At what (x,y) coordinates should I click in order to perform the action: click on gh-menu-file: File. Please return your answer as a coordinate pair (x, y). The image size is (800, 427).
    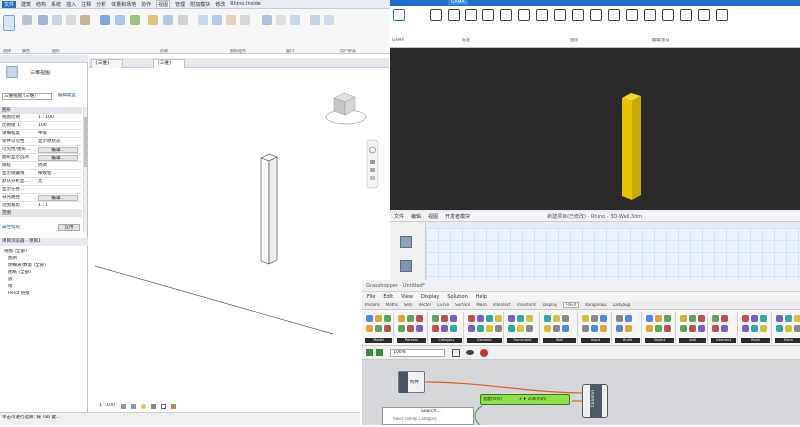
    Looking at the image, I should click on (371, 297).